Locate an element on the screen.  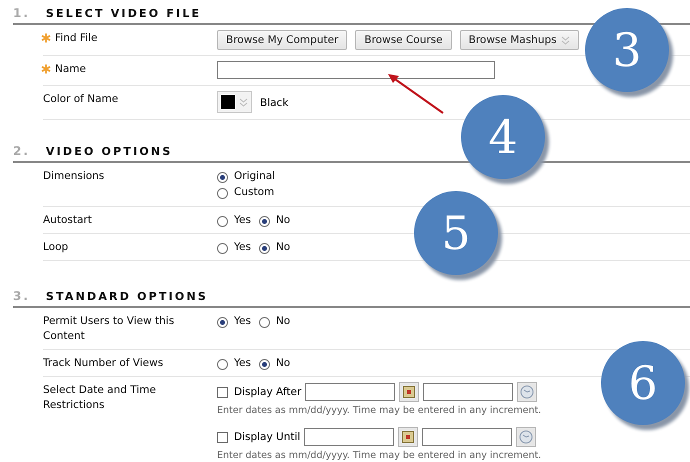
callout-number: 6 is located at coordinates (643, 383).